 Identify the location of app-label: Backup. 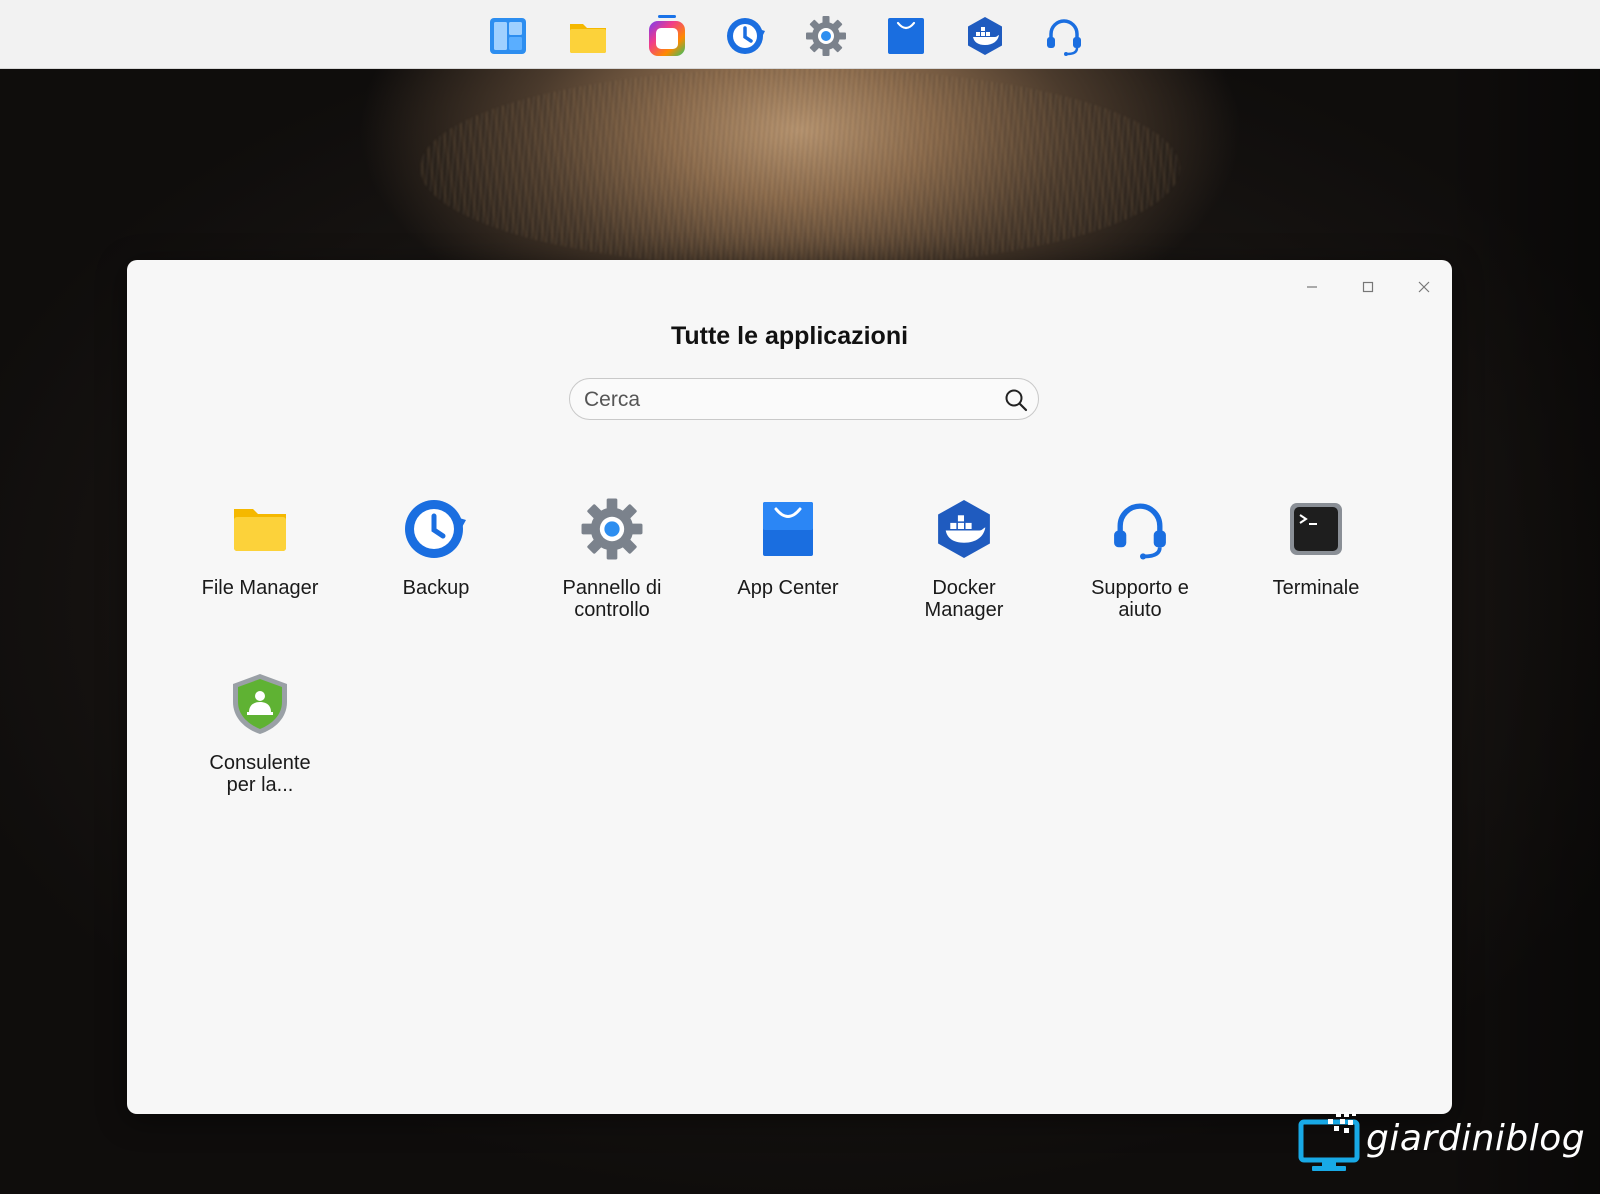
(436, 588).